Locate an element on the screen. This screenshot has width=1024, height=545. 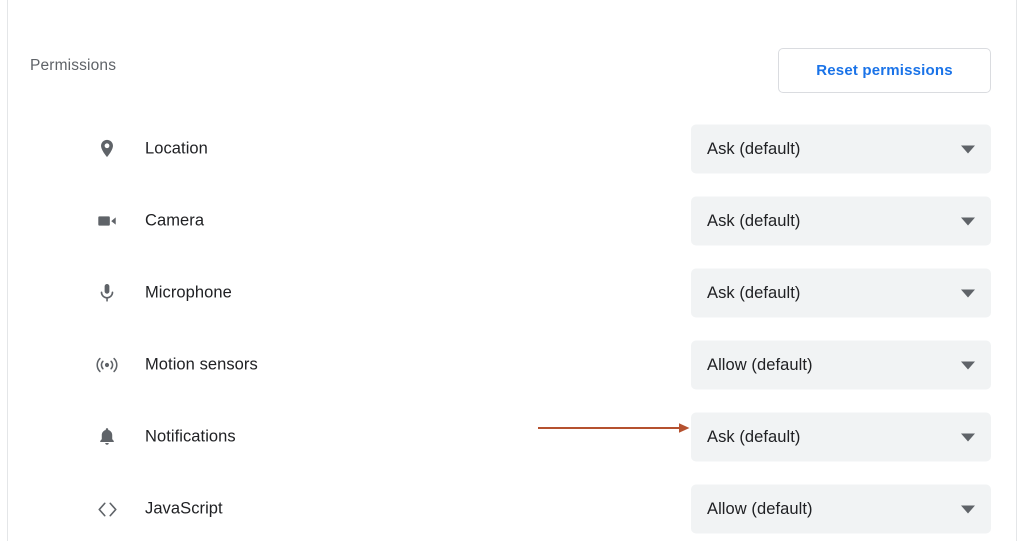
permission-label: Location is located at coordinates (176, 148).